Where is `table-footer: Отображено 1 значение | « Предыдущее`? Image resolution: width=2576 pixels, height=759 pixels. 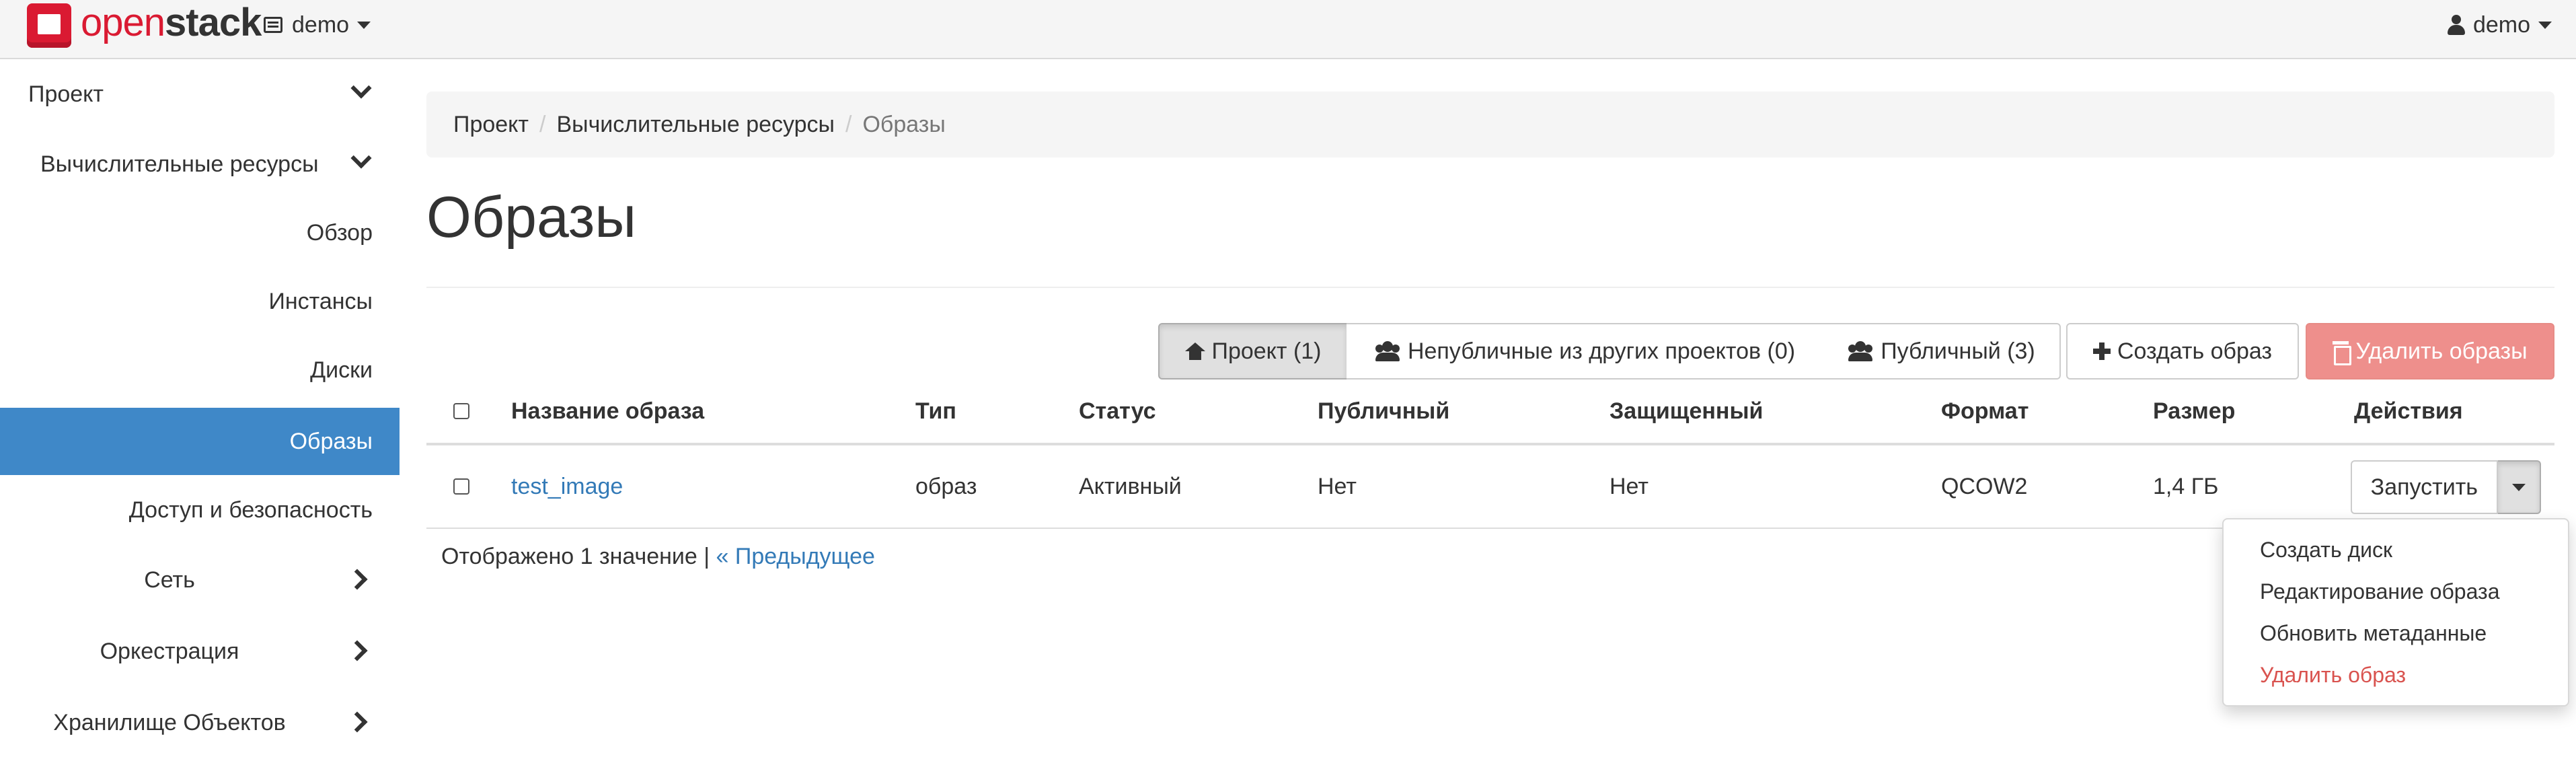 table-footer: Отображено 1 значение | « Предыдущее is located at coordinates (658, 557).